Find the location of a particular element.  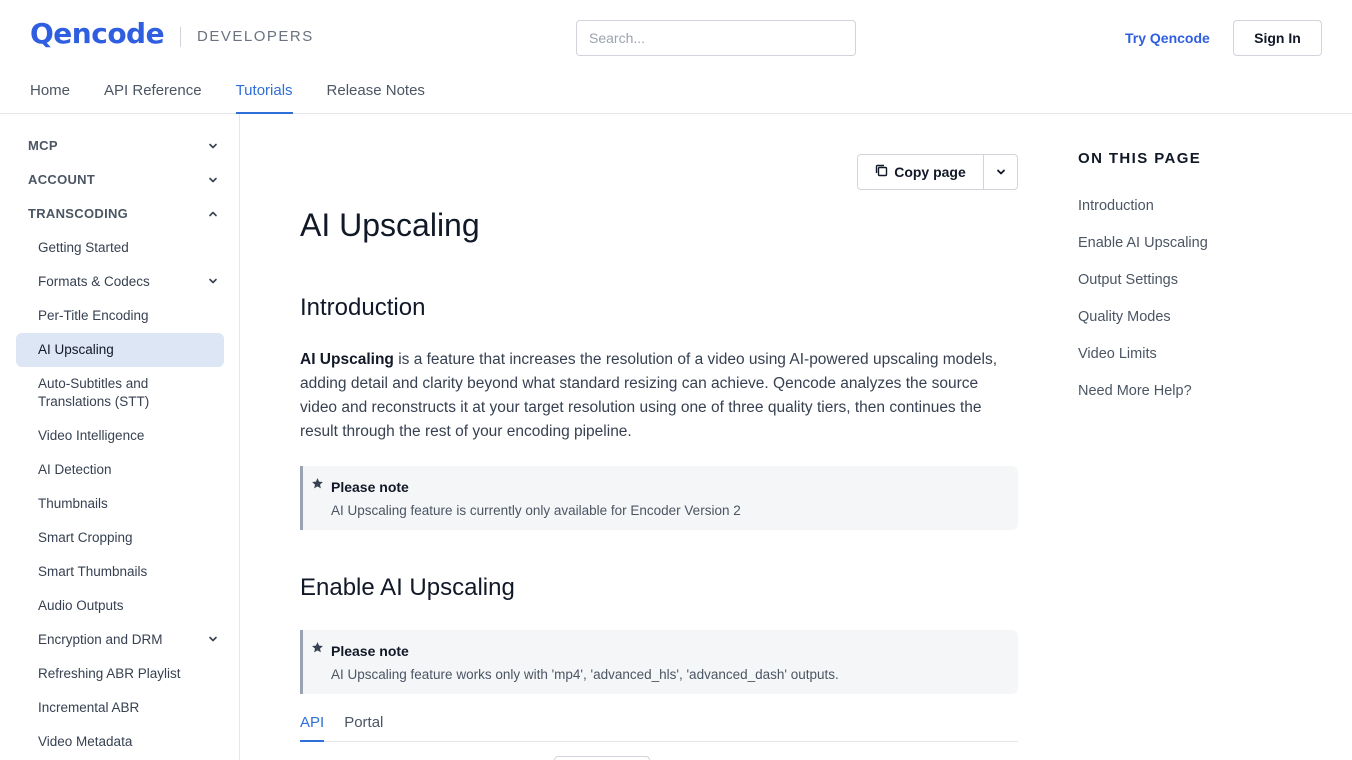

copy-page-dropdown is located at coordinates (1000, 172).